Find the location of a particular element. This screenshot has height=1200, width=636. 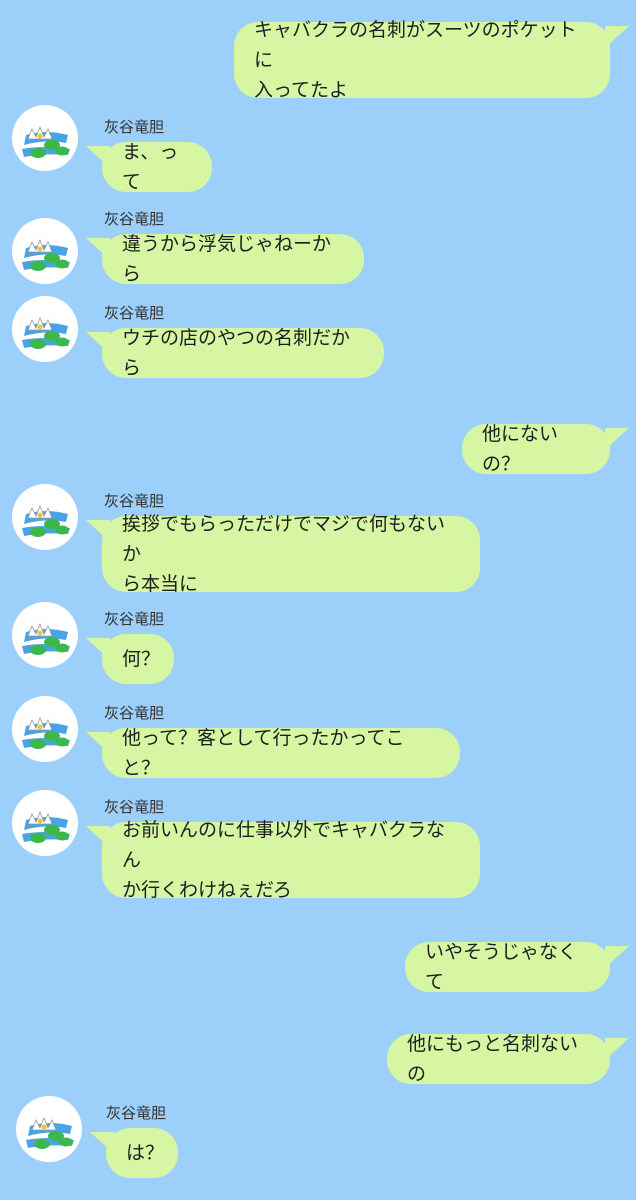

message-bubble: お前いんのに仕事以外でキャバクラなん か行くわけねぇだろ is located at coordinates (291, 860).